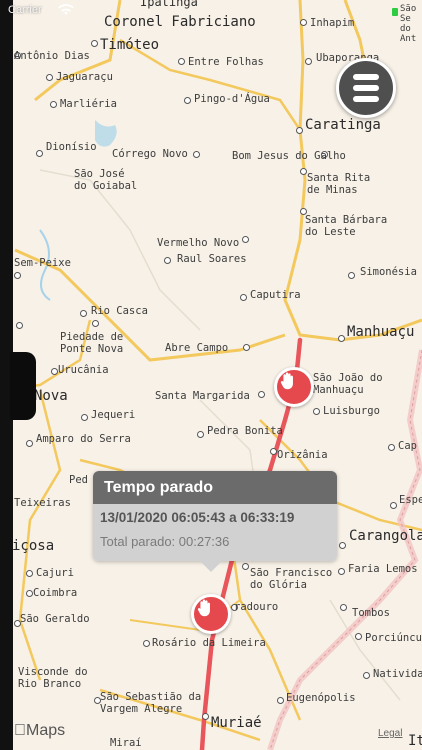 This screenshot has height=750, width=422. I want to click on map-label: São João do, so click(348, 378).